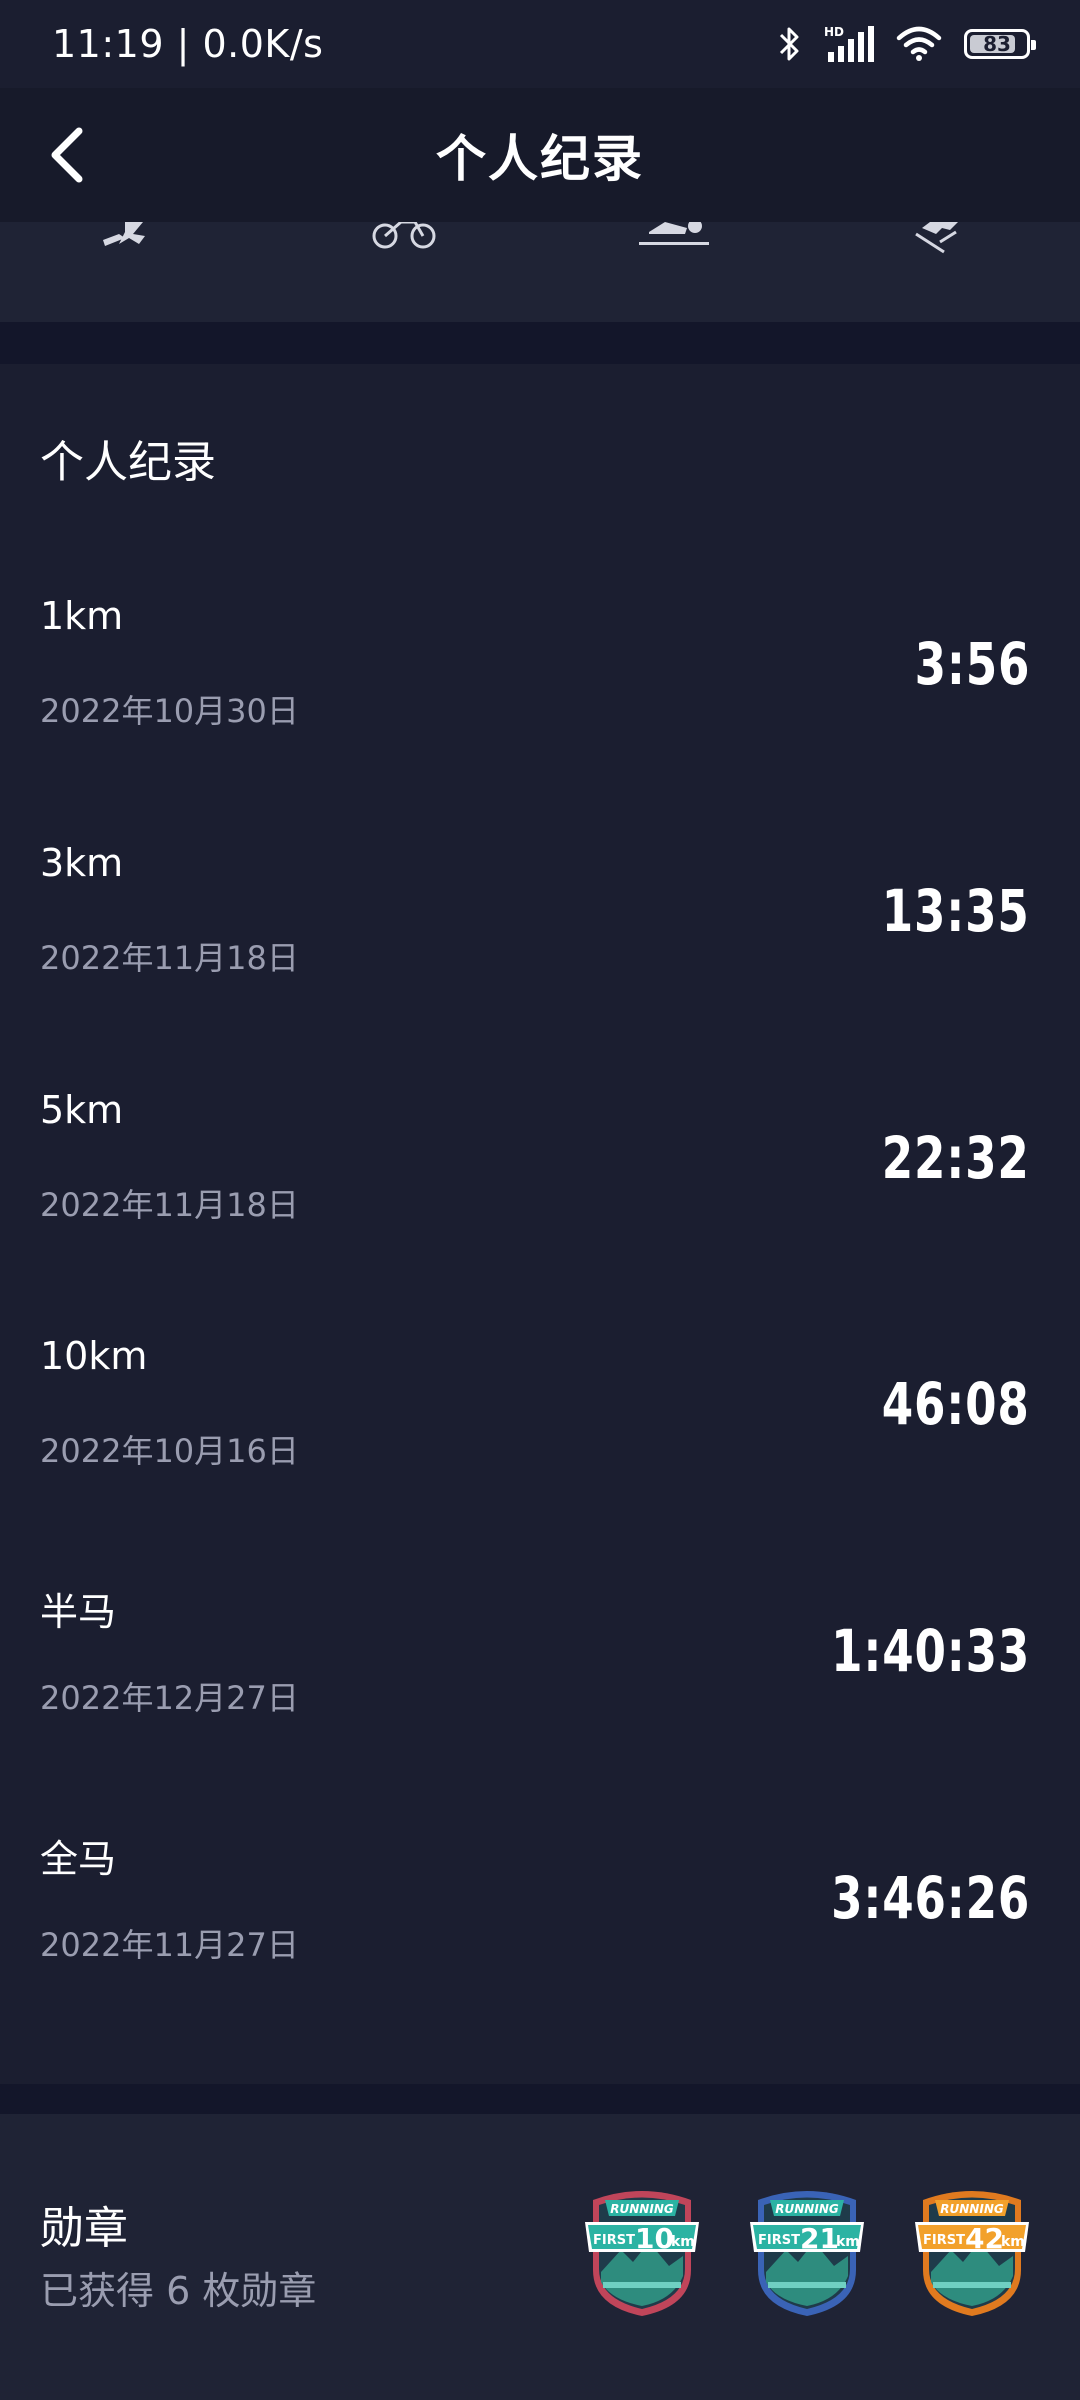 The height and width of the screenshot is (2400, 1080). I want to click on record-time: 46:08, so click(956, 1404).